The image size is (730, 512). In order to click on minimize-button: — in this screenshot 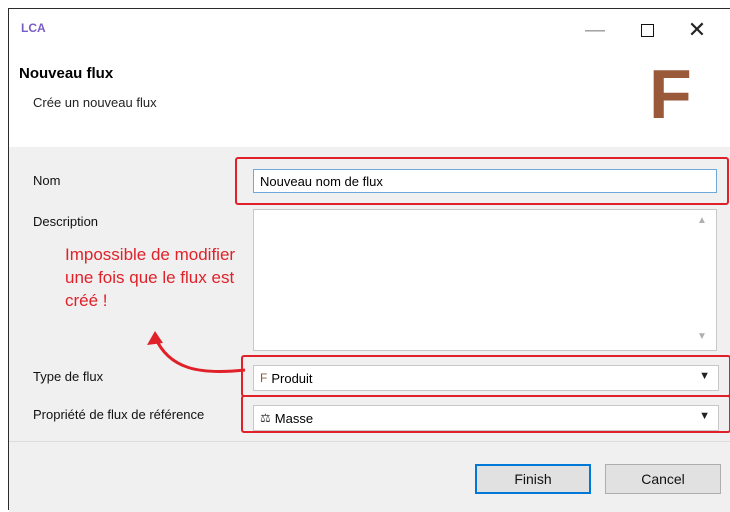, I will do `click(595, 30)`.